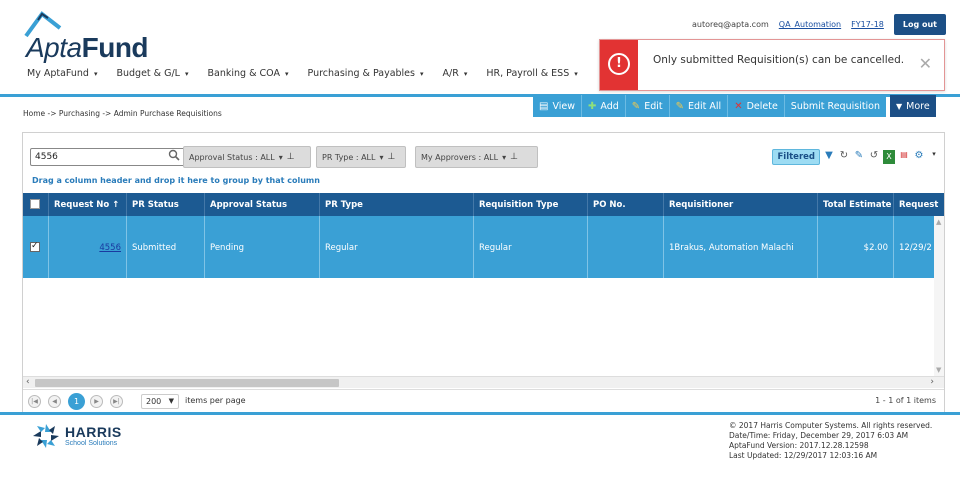 The width and height of the screenshot is (960, 489). Describe the element at coordinates (344, 205) in the screenshot. I see `col-pr-type-label: PR Type` at that location.